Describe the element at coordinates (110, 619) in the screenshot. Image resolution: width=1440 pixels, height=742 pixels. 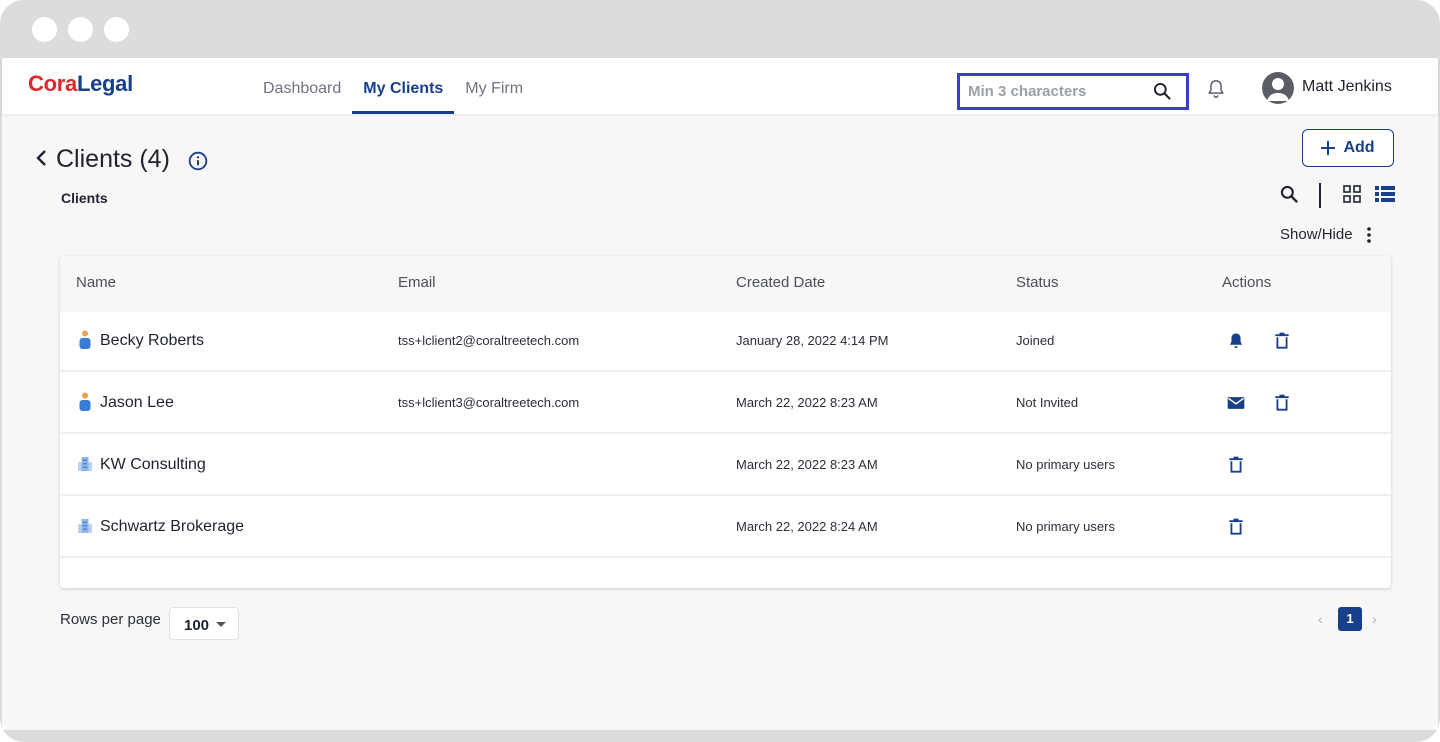
I see `rows-per-page-label: Rows per page` at that location.